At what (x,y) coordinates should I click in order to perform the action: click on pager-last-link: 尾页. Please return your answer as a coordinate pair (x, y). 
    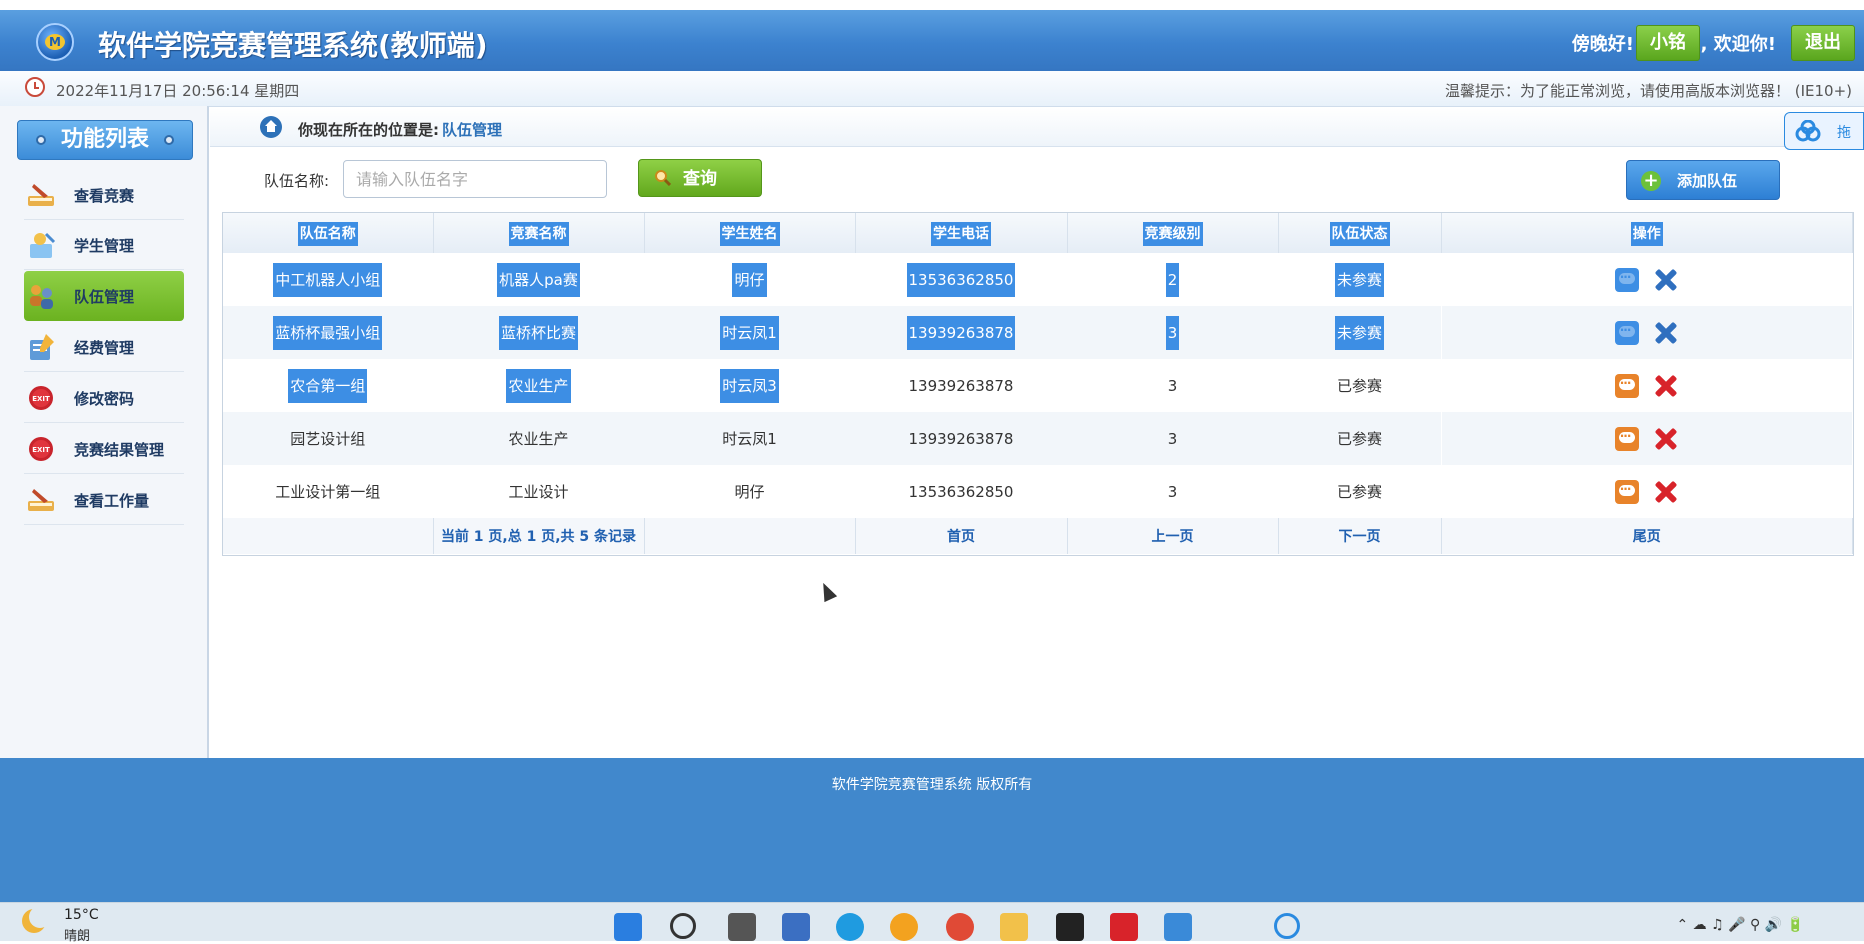
    Looking at the image, I should click on (1647, 536).